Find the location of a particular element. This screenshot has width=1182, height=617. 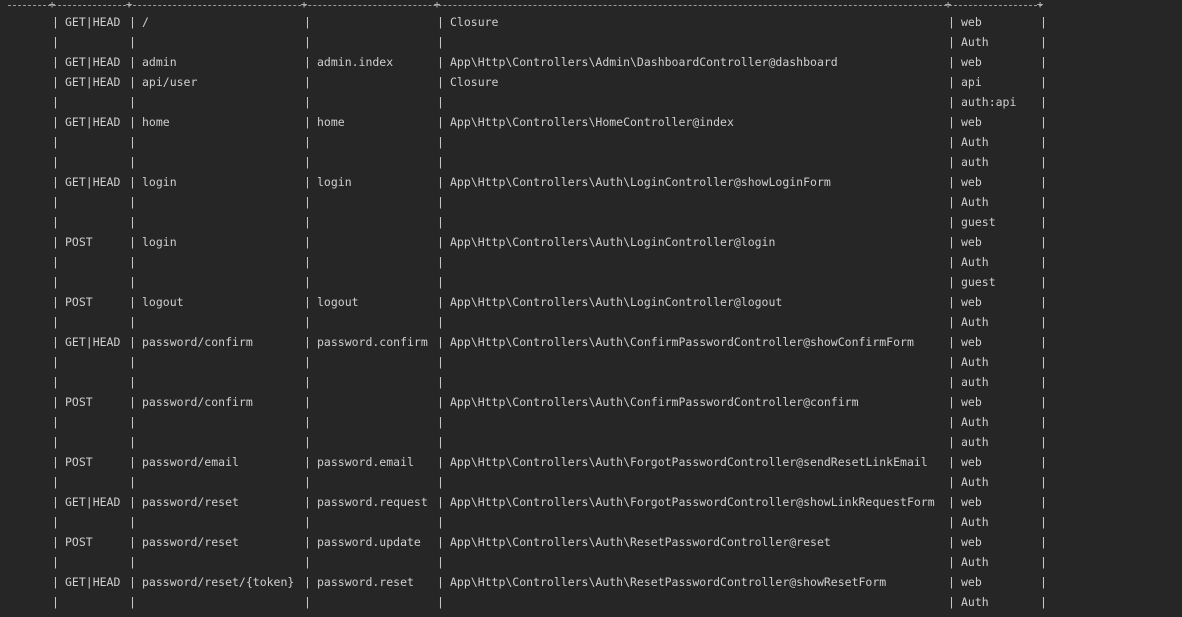

cell-uri: login is located at coordinates (159, 182).